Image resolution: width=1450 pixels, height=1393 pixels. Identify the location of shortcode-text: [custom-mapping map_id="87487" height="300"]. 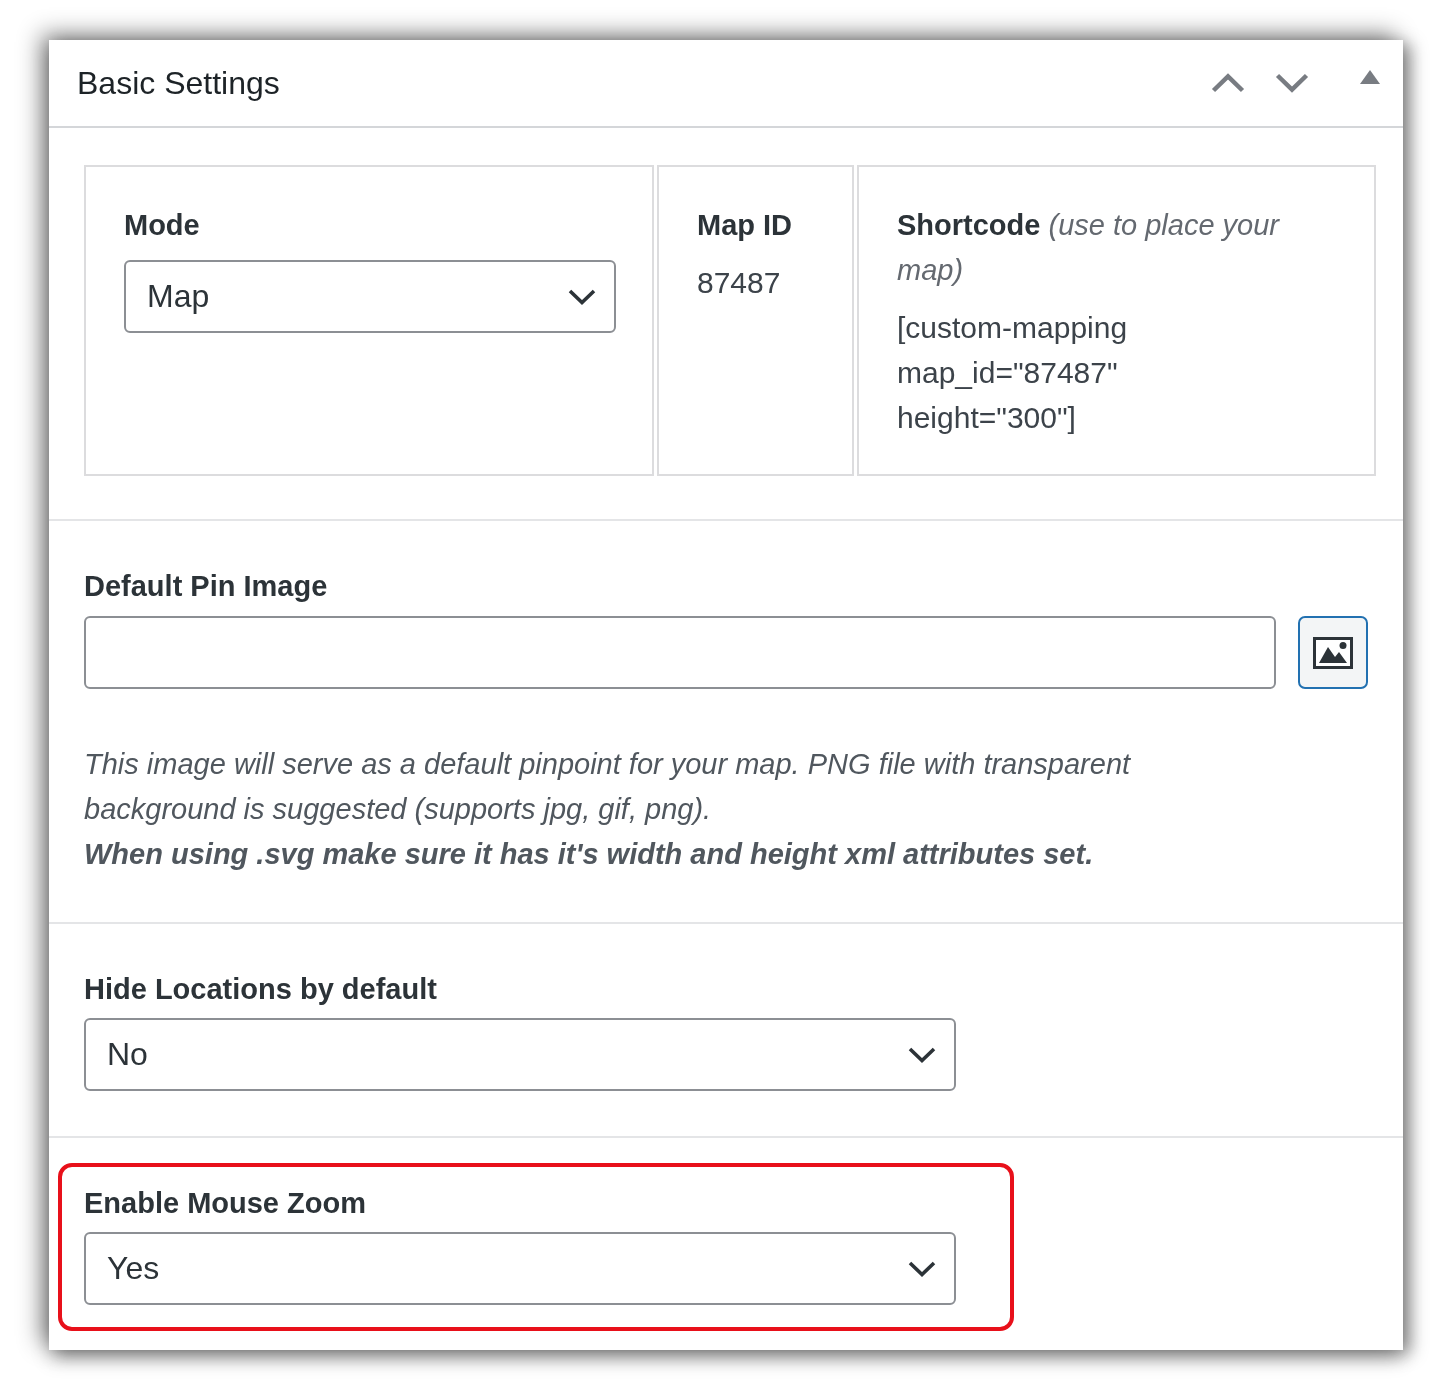
(1013, 373).